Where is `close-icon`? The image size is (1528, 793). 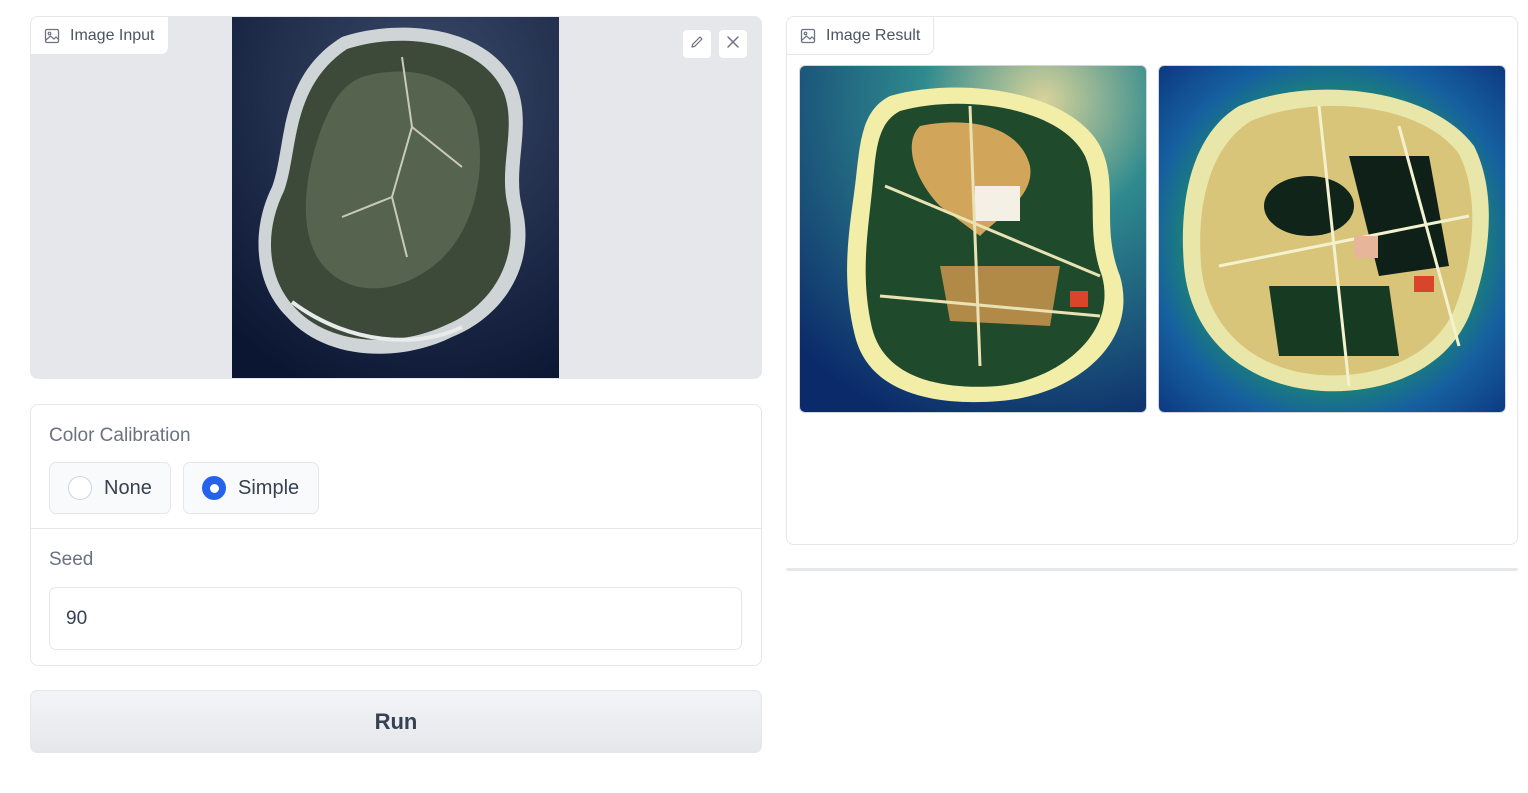
close-icon is located at coordinates (733, 44).